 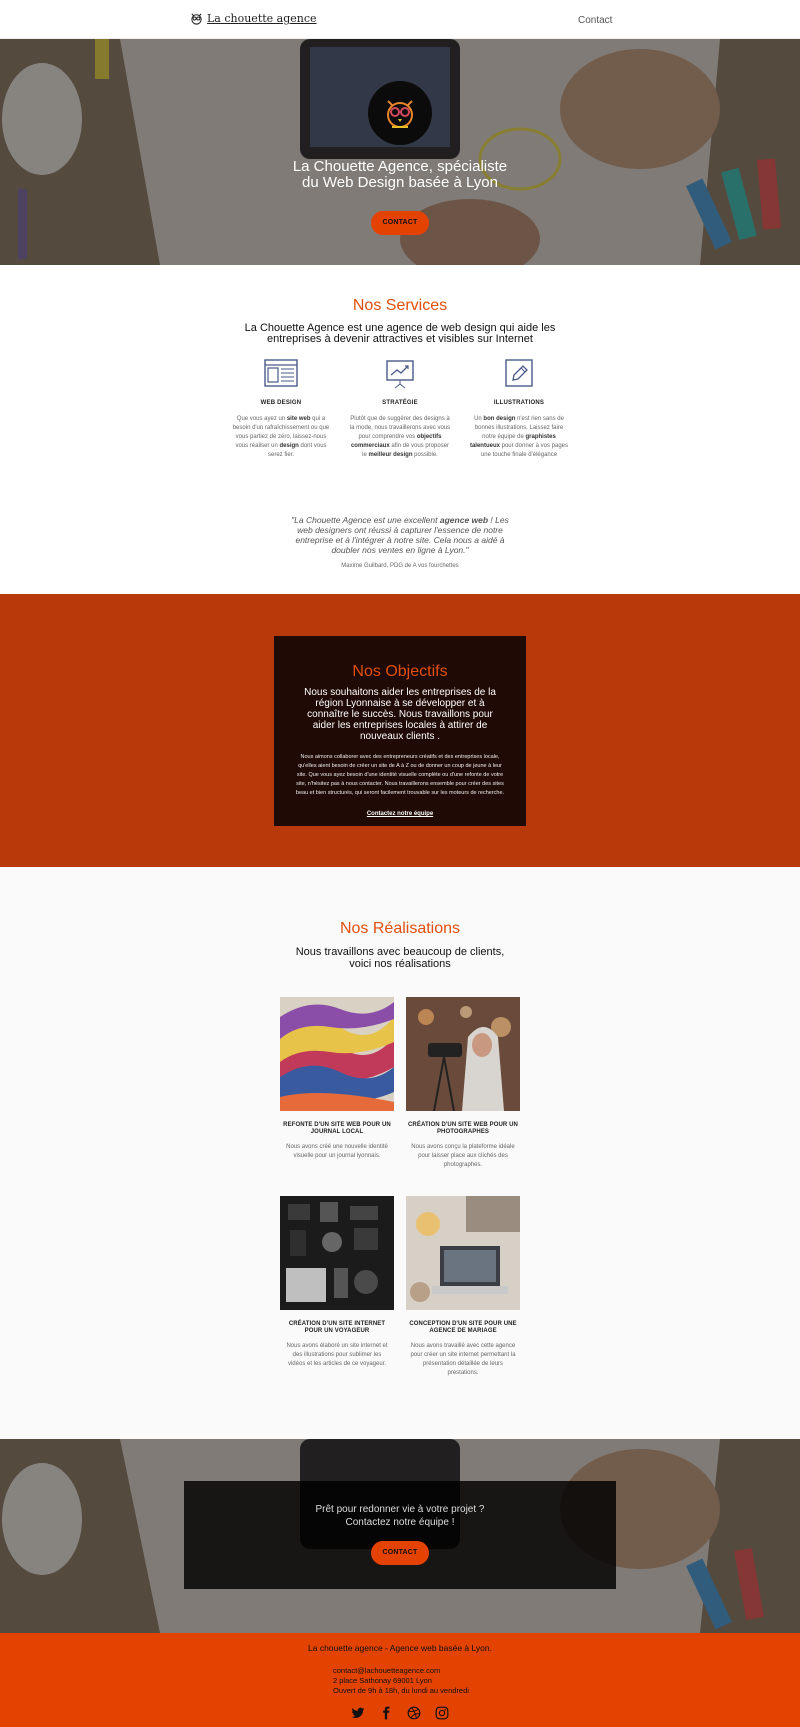 What do you see at coordinates (463, 1054) in the screenshot?
I see `project-photographer-image` at bounding box center [463, 1054].